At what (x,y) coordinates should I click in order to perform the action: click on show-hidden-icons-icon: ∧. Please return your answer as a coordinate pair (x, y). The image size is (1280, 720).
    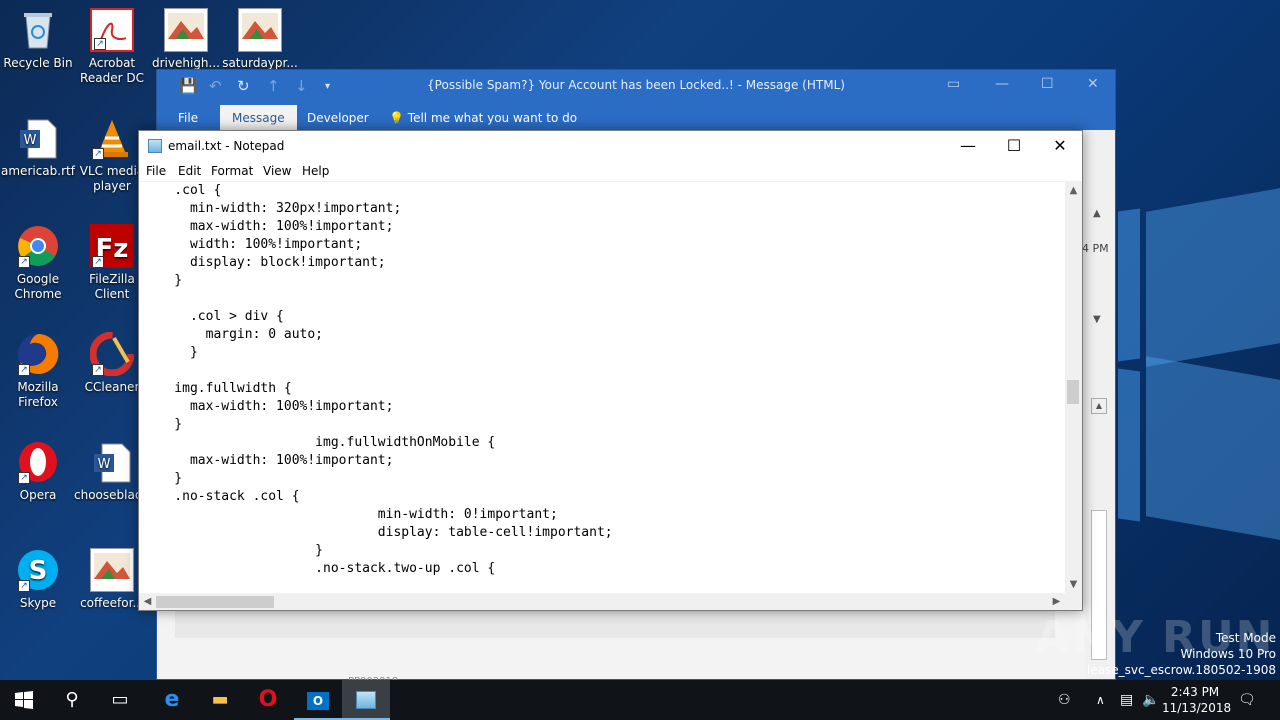
    Looking at the image, I should click on (1100, 700).